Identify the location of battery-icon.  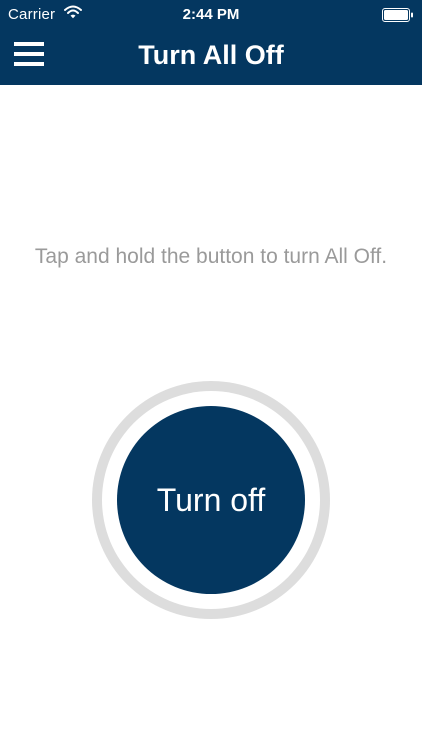
(397, 15).